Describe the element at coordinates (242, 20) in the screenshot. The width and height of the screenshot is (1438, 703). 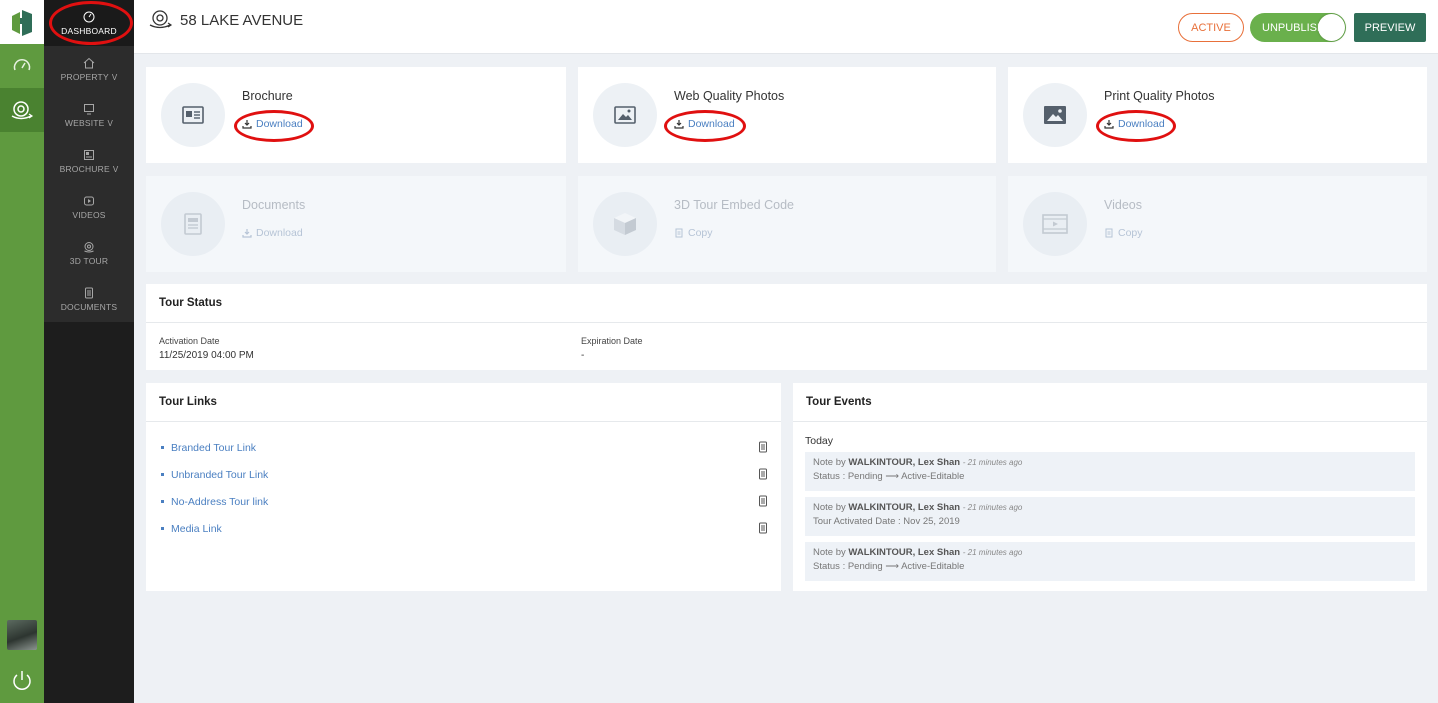
I see `page-title-text: 58 LAKE AVENUE` at that location.